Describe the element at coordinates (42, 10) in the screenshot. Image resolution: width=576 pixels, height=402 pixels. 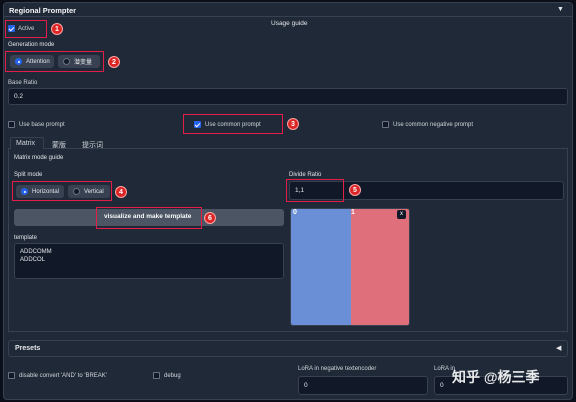
I see `panel-title: Regional Prompter` at that location.